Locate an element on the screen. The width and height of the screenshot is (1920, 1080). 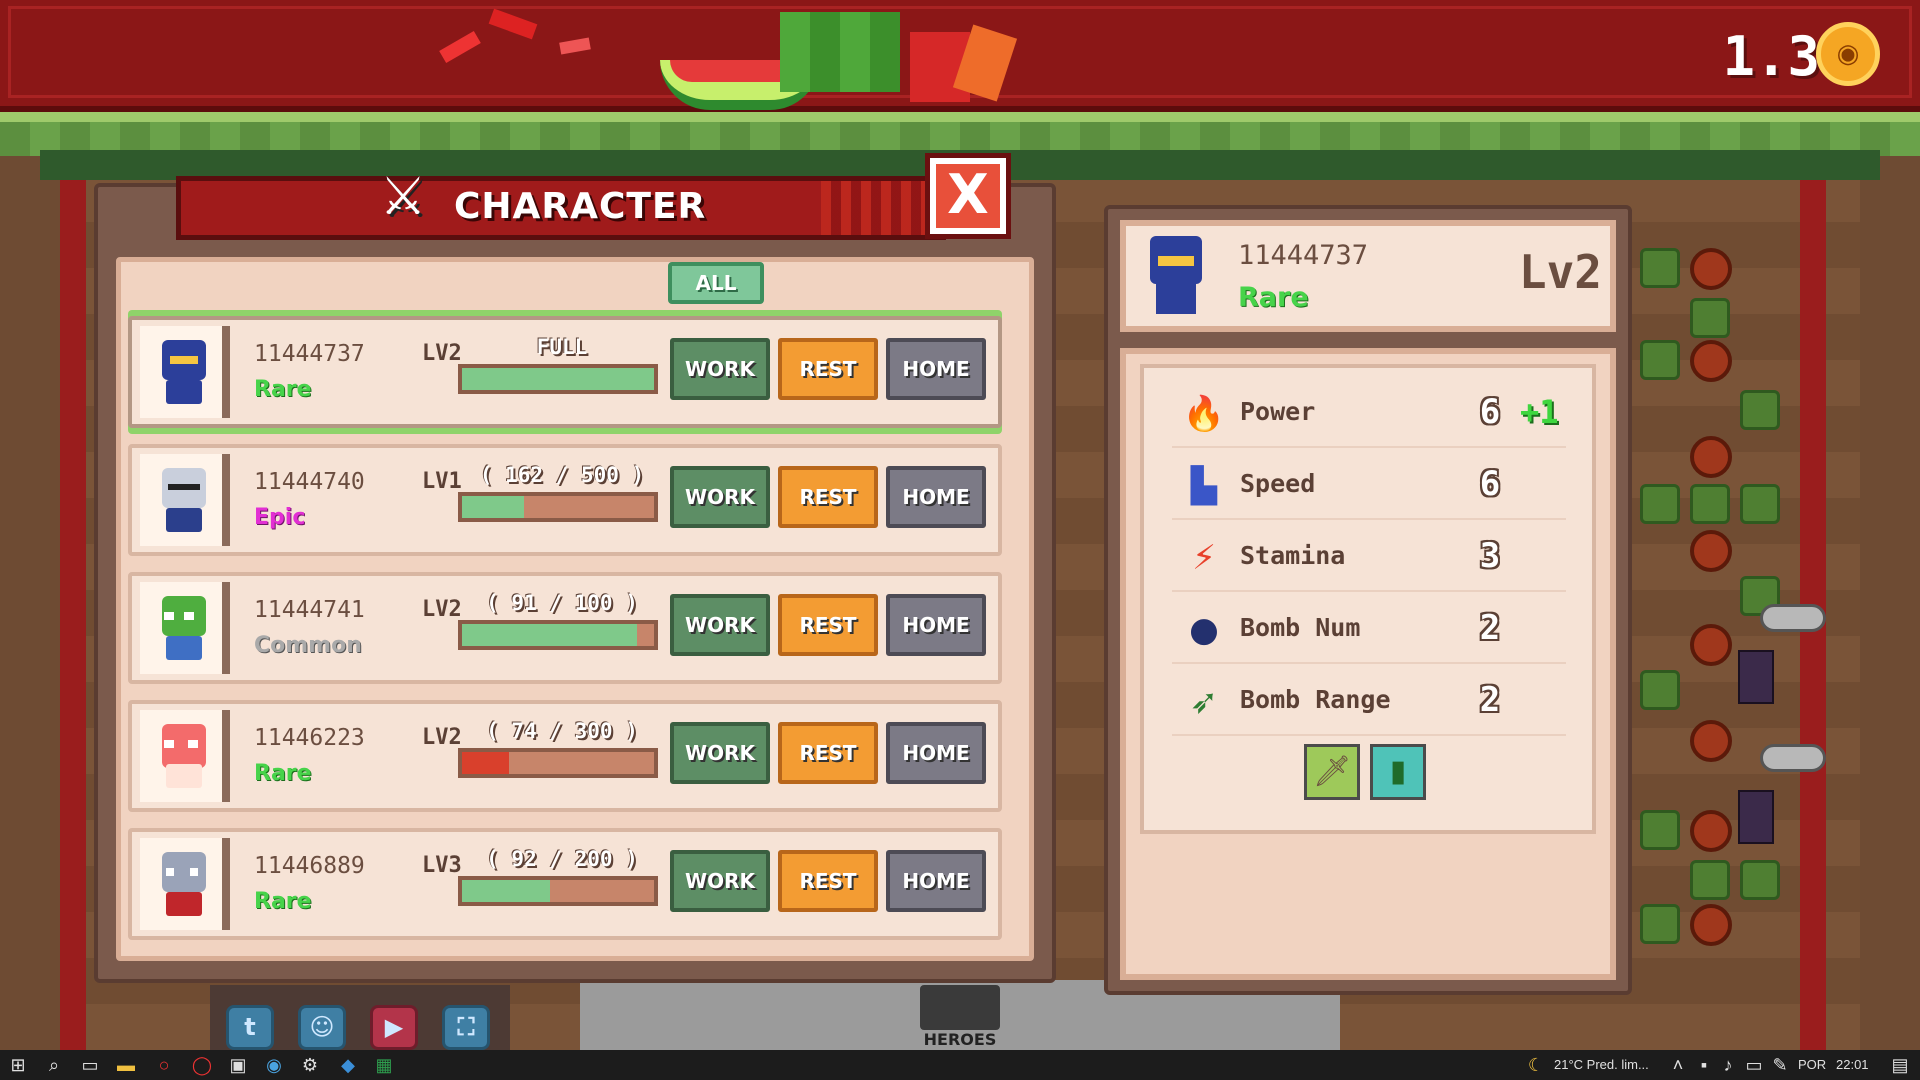
settings-icon: ⚙ is located at coordinates (310, 1065).